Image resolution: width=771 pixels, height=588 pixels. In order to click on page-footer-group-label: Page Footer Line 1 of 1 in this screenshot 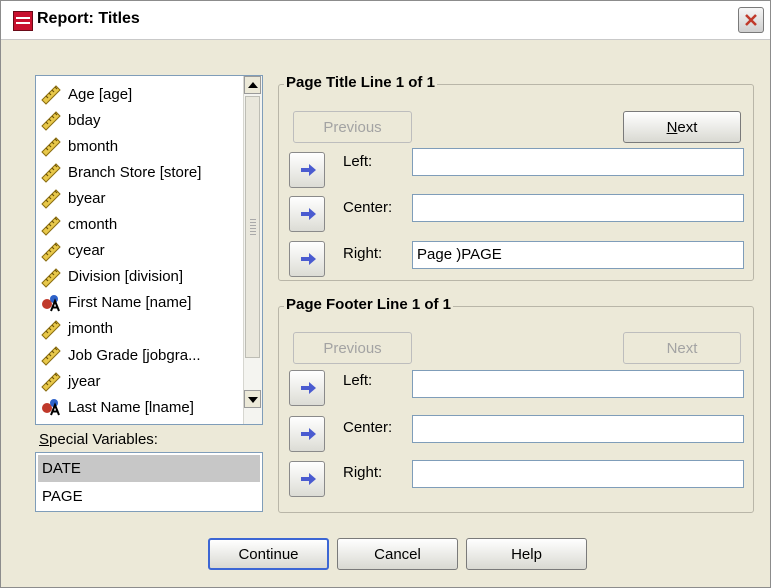, I will do `click(369, 304)`.